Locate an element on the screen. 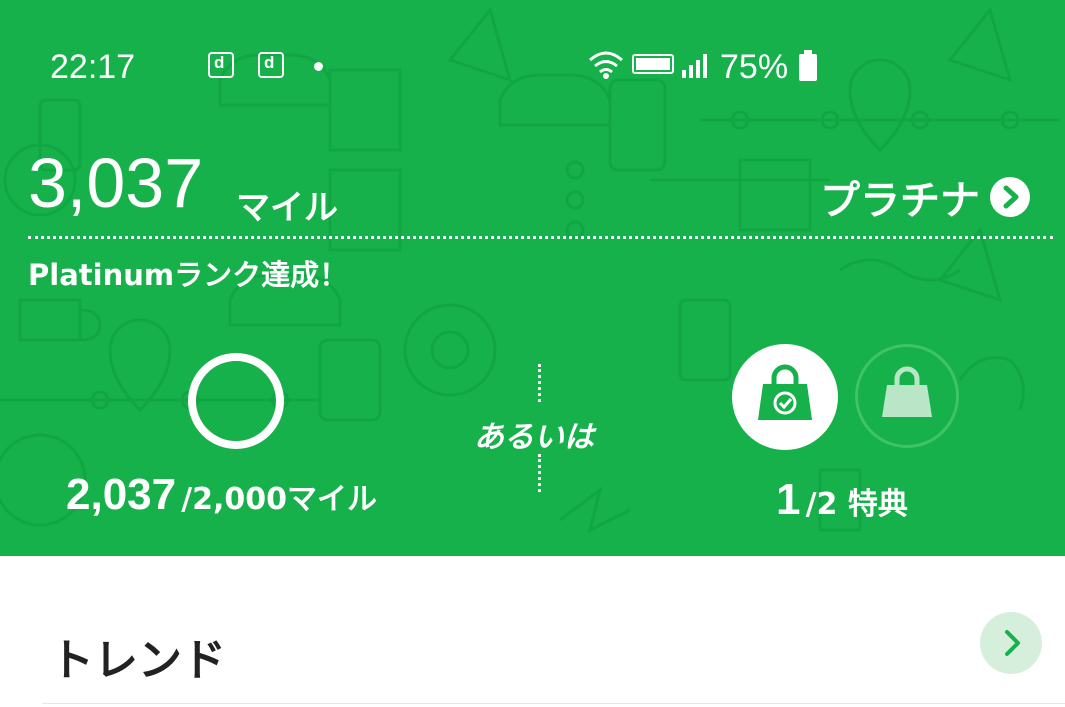 The image size is (1065, 707). progress-current: 2,037 is located at coordinates (121, 494).